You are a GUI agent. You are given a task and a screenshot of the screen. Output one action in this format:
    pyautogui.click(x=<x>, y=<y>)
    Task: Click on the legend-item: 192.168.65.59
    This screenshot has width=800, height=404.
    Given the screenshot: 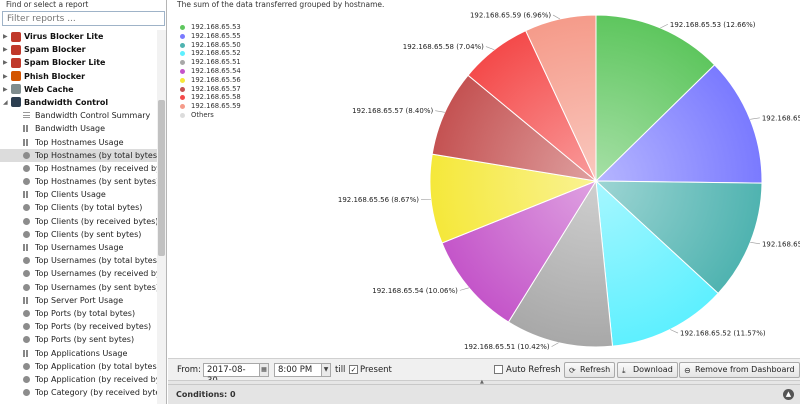 What is the action you would take?
    pyautogui.click(x=210, y=106)
    